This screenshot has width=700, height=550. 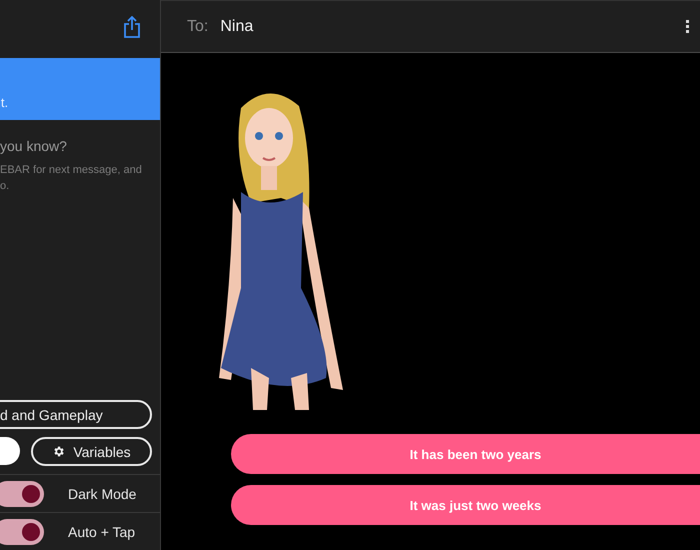 What do you see at coordinates (687, 27) in the screenshot?
I see `numbered-list-icon` at bounding box center [687, 27].